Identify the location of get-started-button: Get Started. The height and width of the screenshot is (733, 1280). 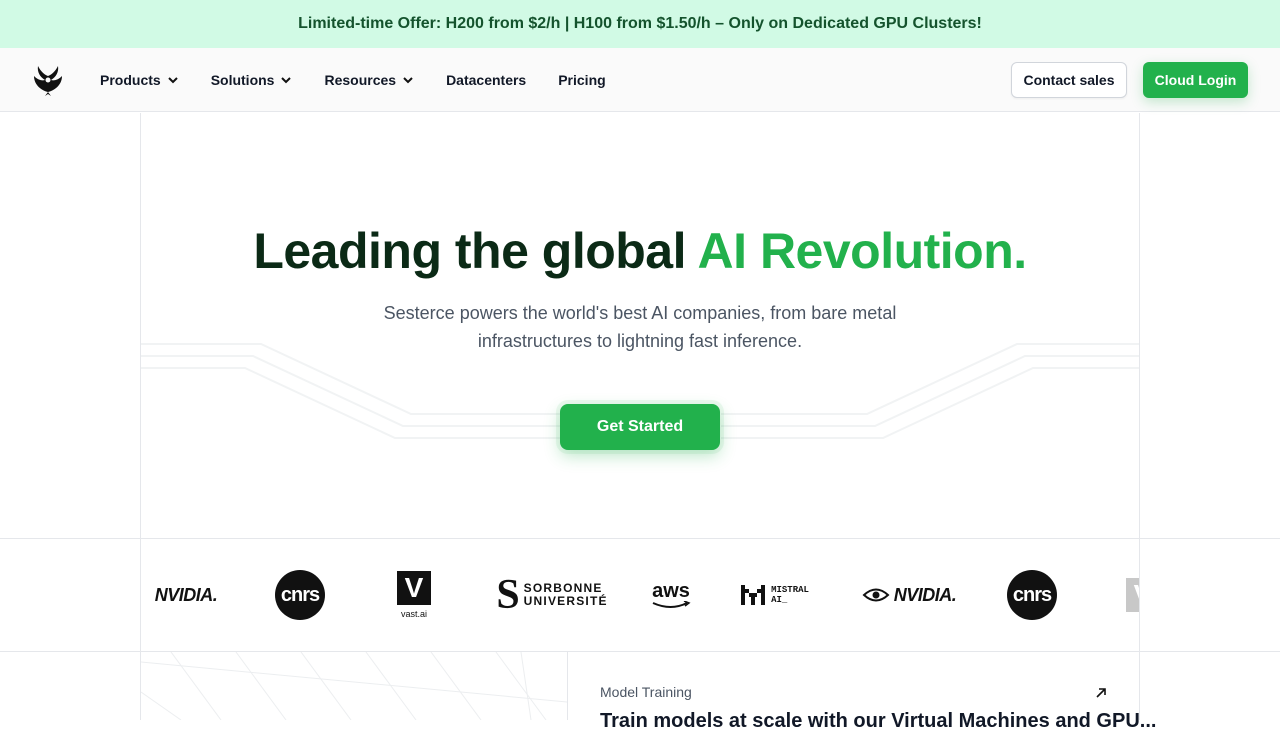
(640, 427).